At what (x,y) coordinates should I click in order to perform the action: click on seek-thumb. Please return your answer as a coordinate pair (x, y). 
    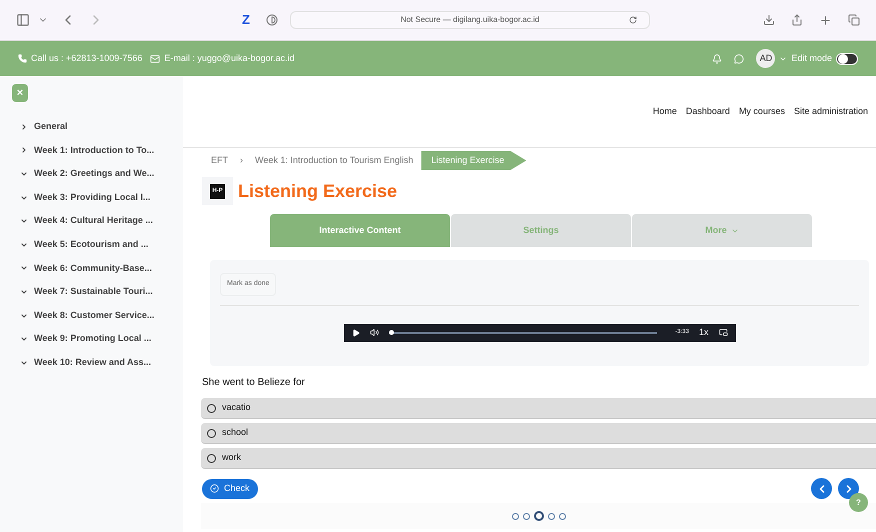
    Looking at the image, I should click on (391, 332).